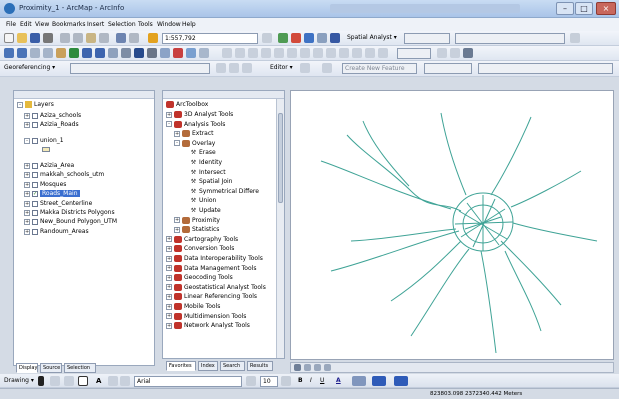  I want to click on toolbox-item-toolset: + Proximity, so click(197, 220).